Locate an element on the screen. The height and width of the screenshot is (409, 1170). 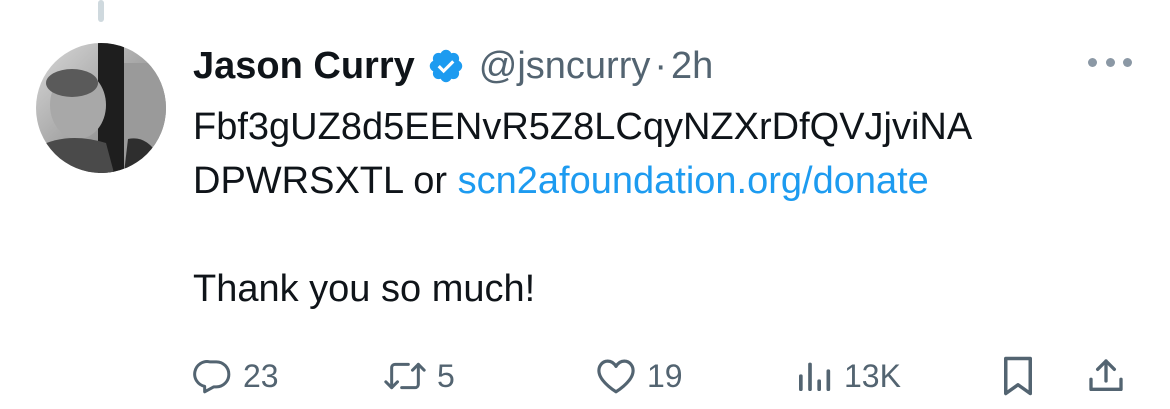
bookmark-icon is located at coordinates (1018, 376).